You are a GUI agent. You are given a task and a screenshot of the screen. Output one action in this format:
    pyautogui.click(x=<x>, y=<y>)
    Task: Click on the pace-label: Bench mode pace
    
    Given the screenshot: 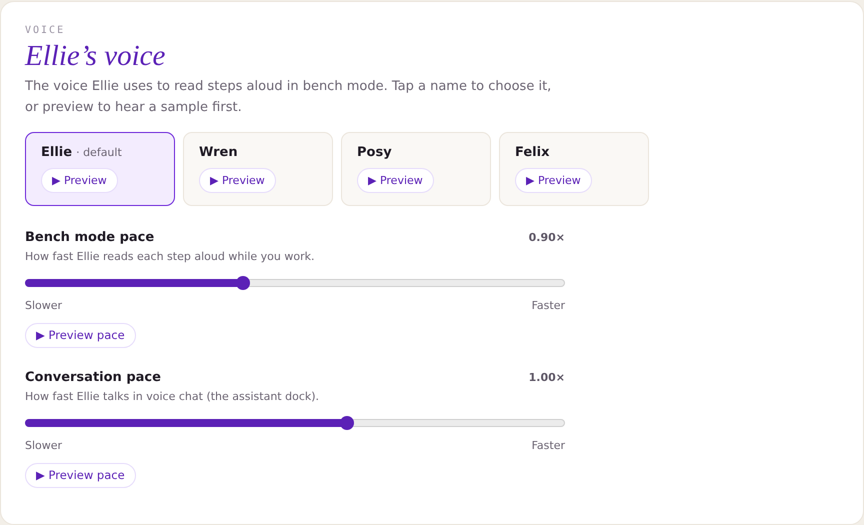 What is the action you would take?
    pyautogui.click(x=89, y=237)
    